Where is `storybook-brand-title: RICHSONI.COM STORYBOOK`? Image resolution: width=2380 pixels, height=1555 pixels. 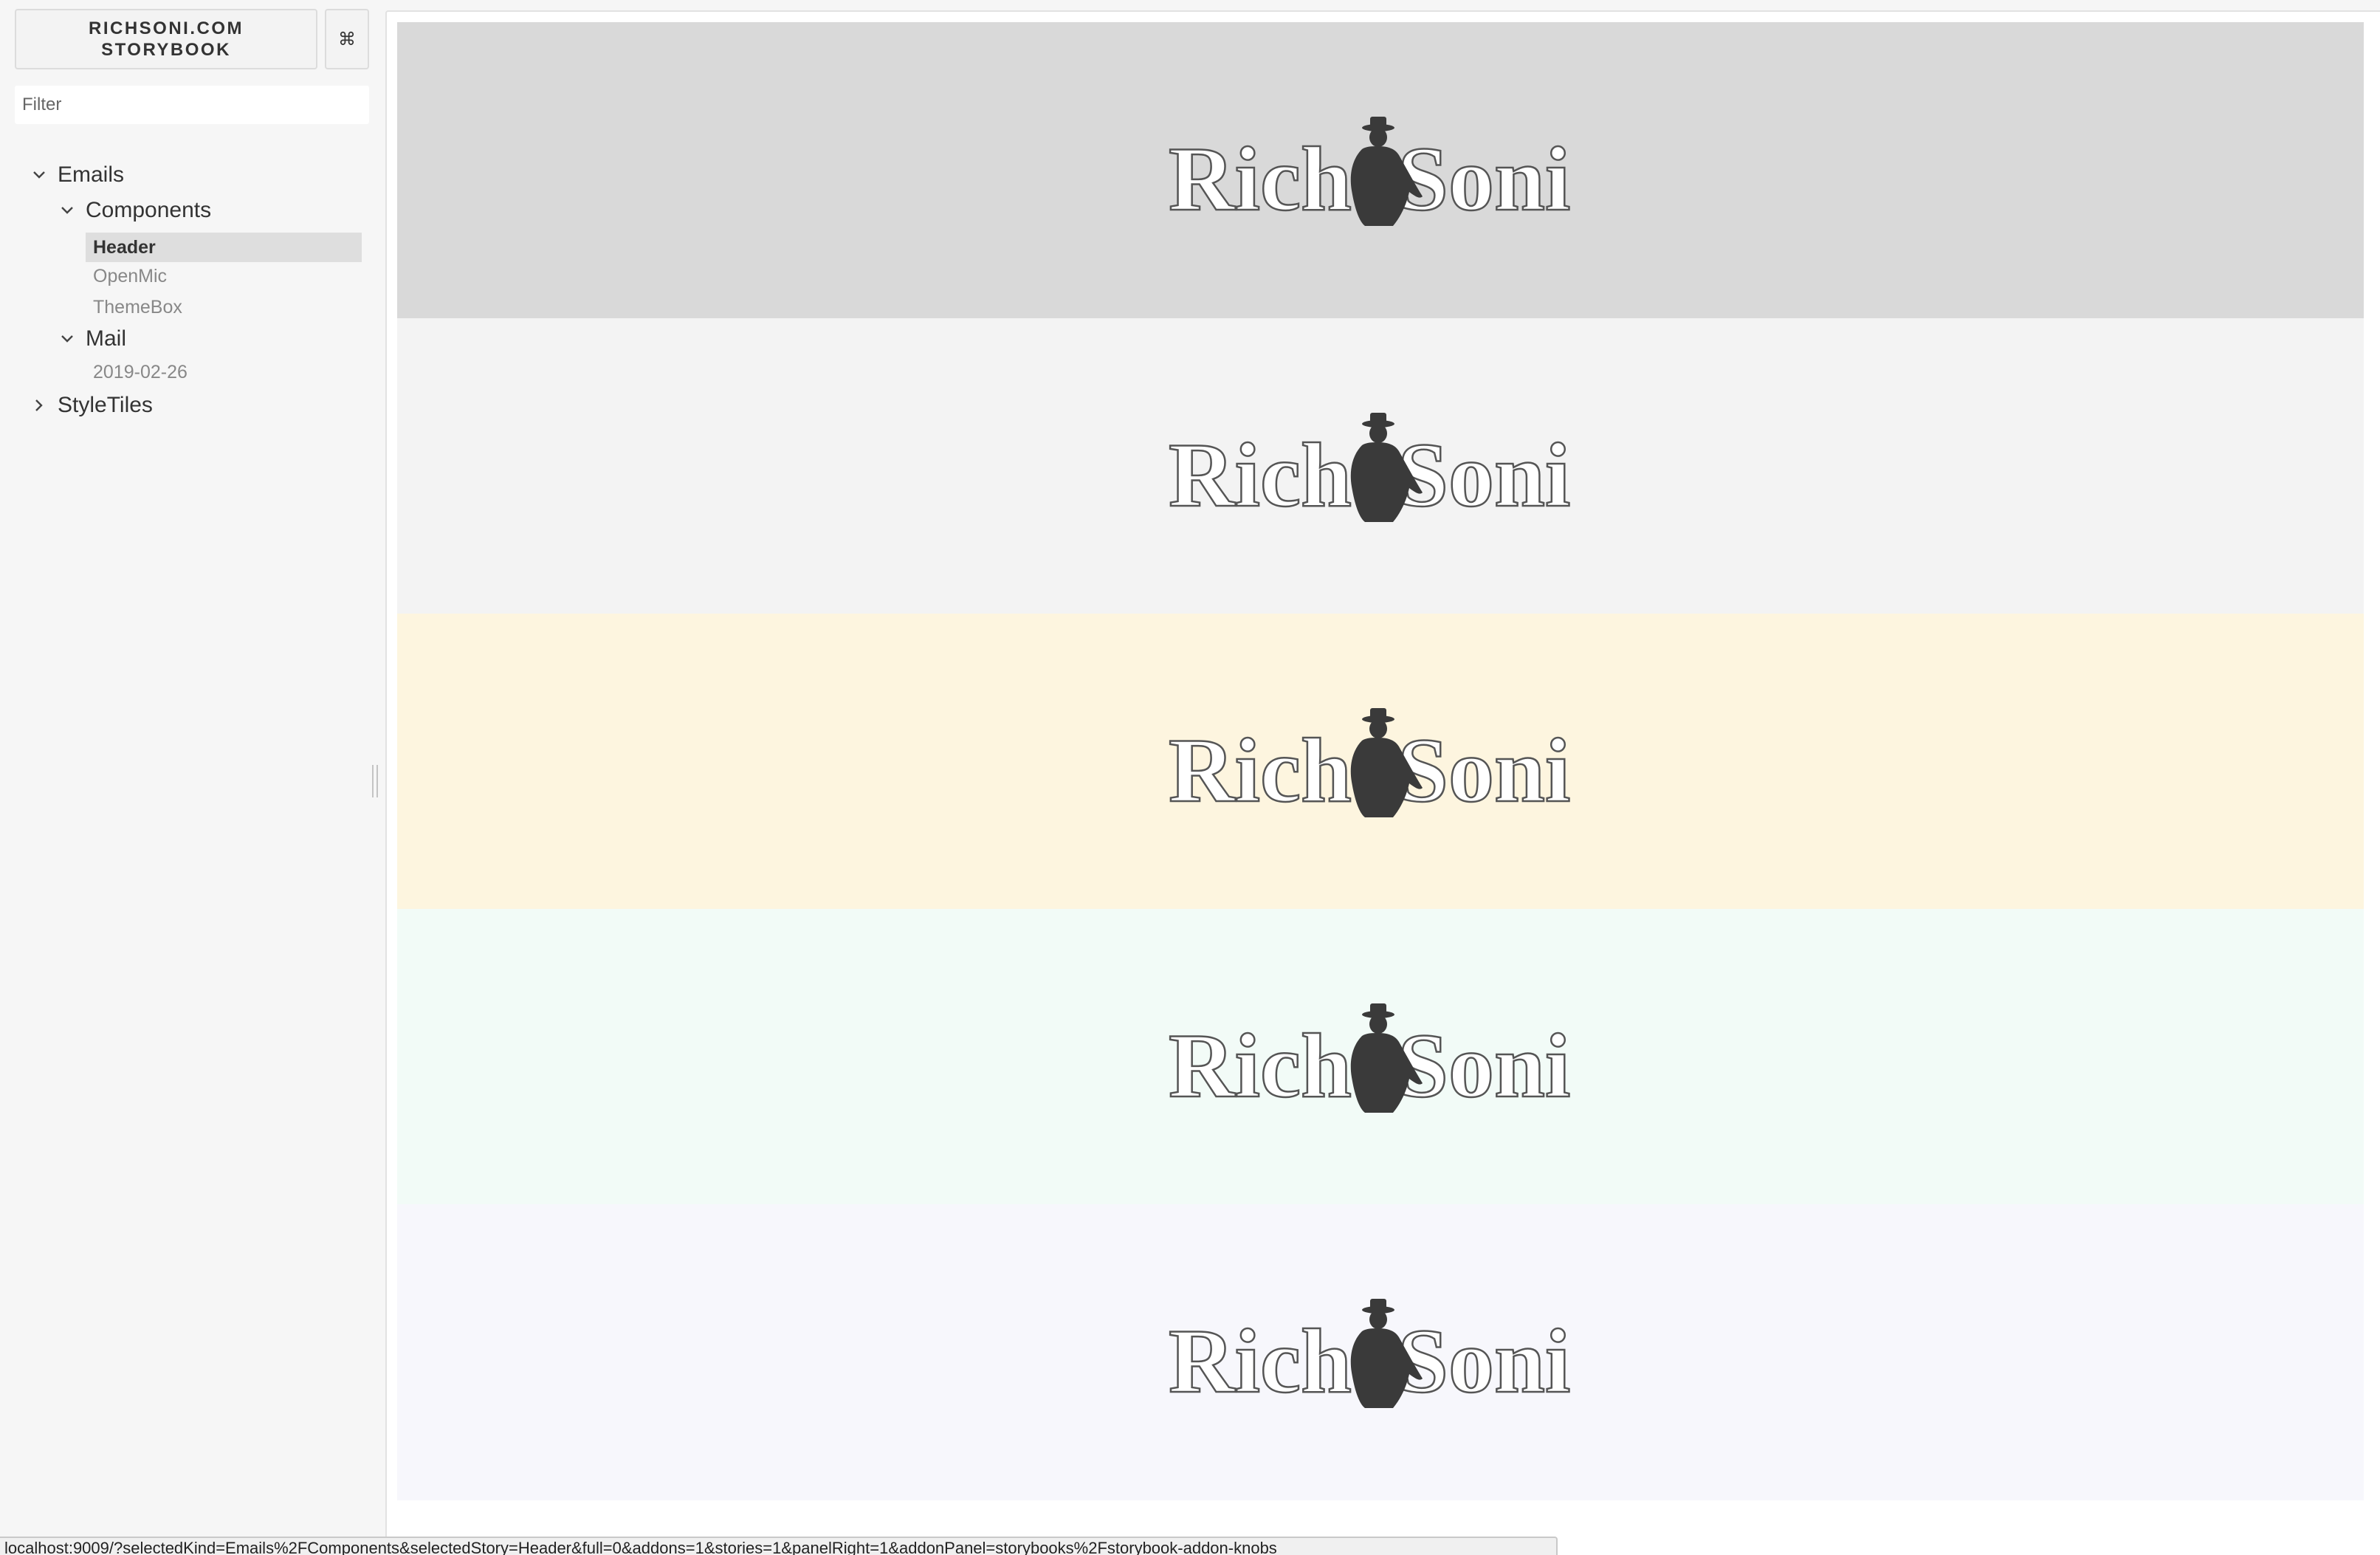
storybook-brand-title: RICHSONI.COM STORYBOOK is located at coordinates (167, 39).